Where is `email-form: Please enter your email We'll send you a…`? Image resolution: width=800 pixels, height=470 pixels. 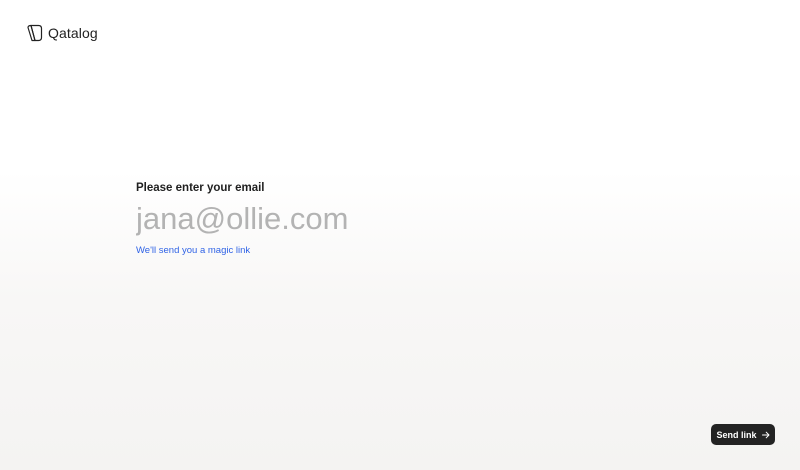
email-form: Please enter your email We'll send you a… is located at coordinates (396, 219).